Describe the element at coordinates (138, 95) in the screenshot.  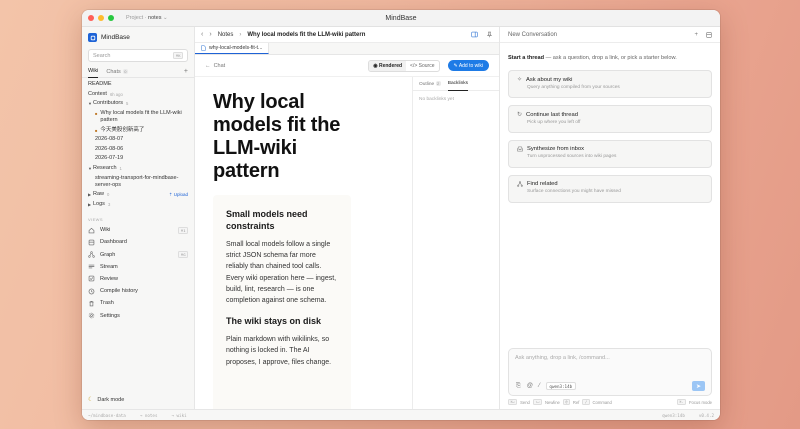
I see `tree-item-context: Context 6h ago` at that location.